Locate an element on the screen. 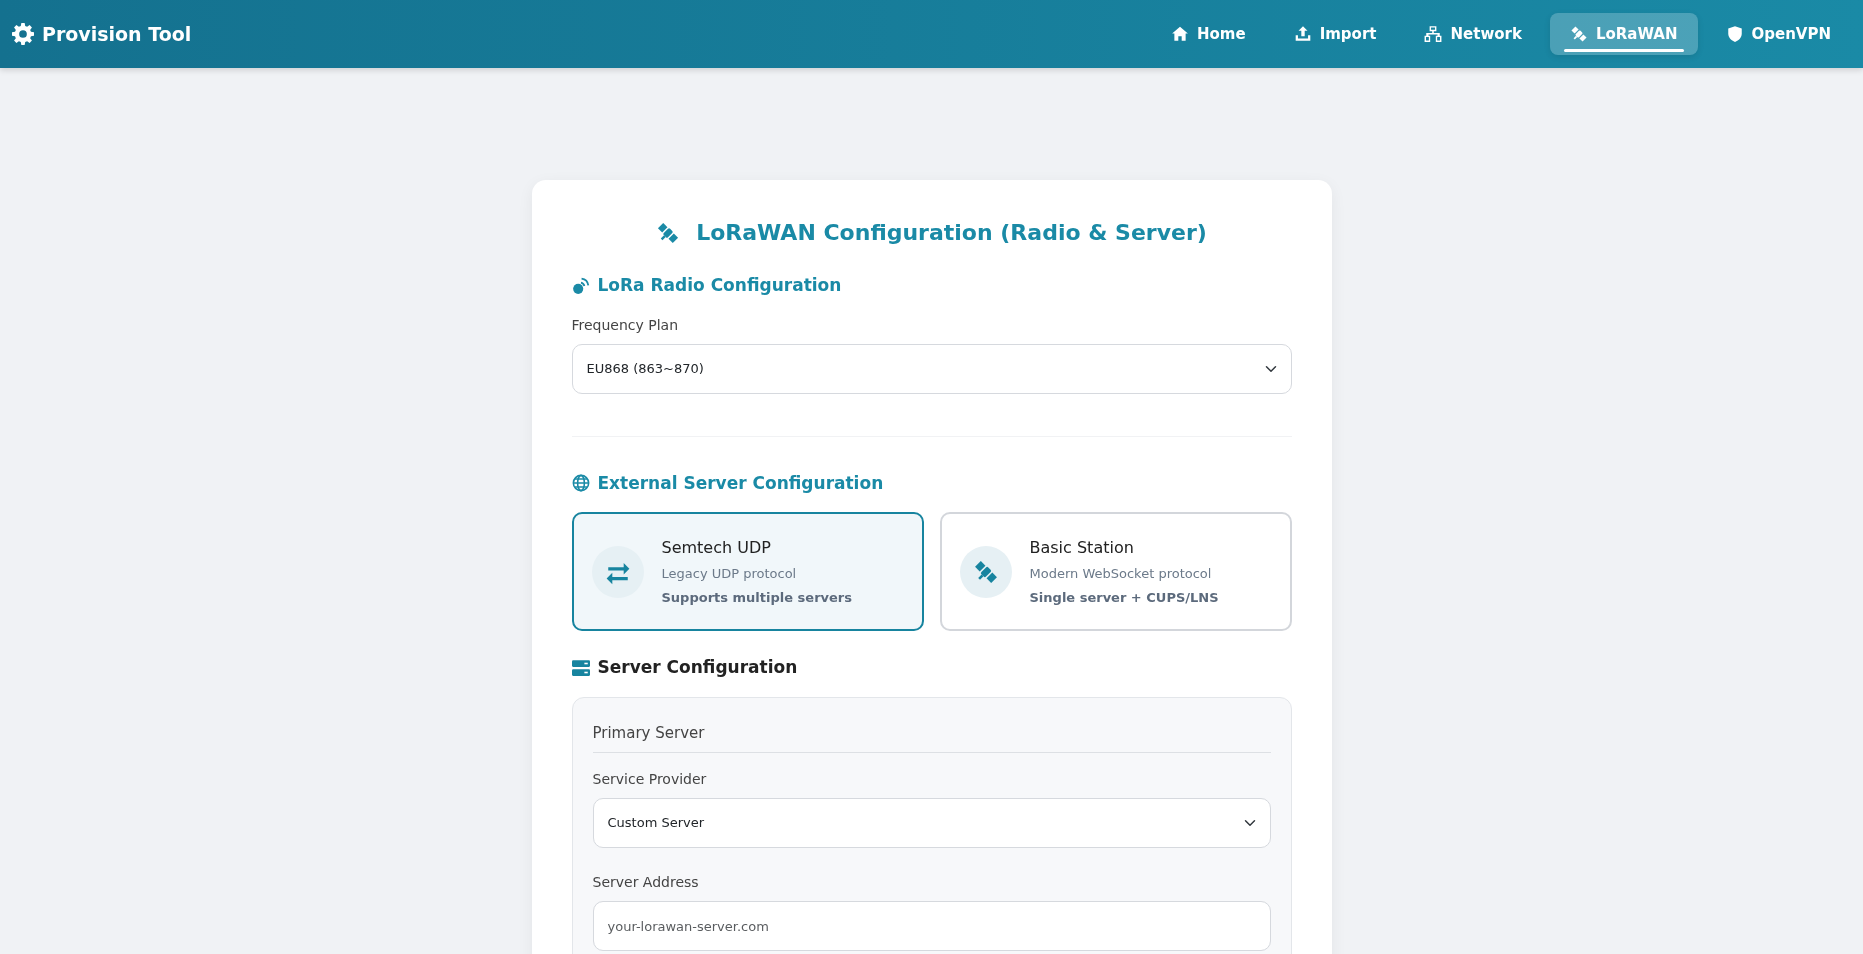  antenna-icon is located at coordinates (580, 285).